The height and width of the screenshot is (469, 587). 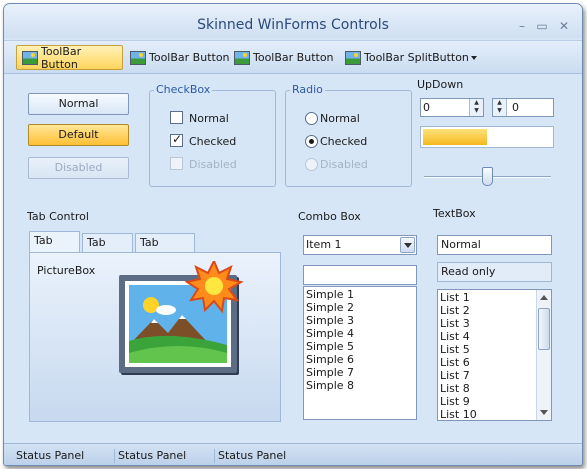 What do you see at coordinates (494, 401) in the screenshot?
I see `list-item: List 9` at bounding box center [494, 401].